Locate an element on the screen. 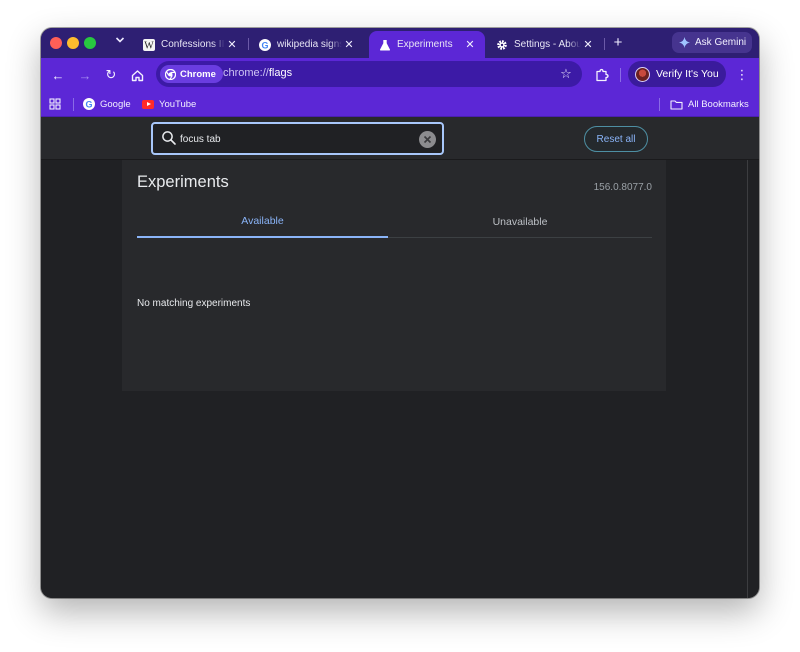 Image resolution: width=800 pixels, height=652 pixels. url-host: flags is located at coordinates (280, 73).